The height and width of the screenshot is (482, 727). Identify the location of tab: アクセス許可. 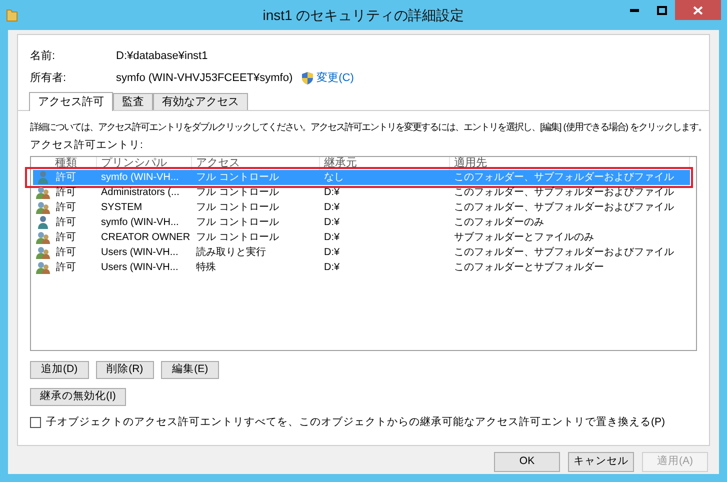
(71, 101).